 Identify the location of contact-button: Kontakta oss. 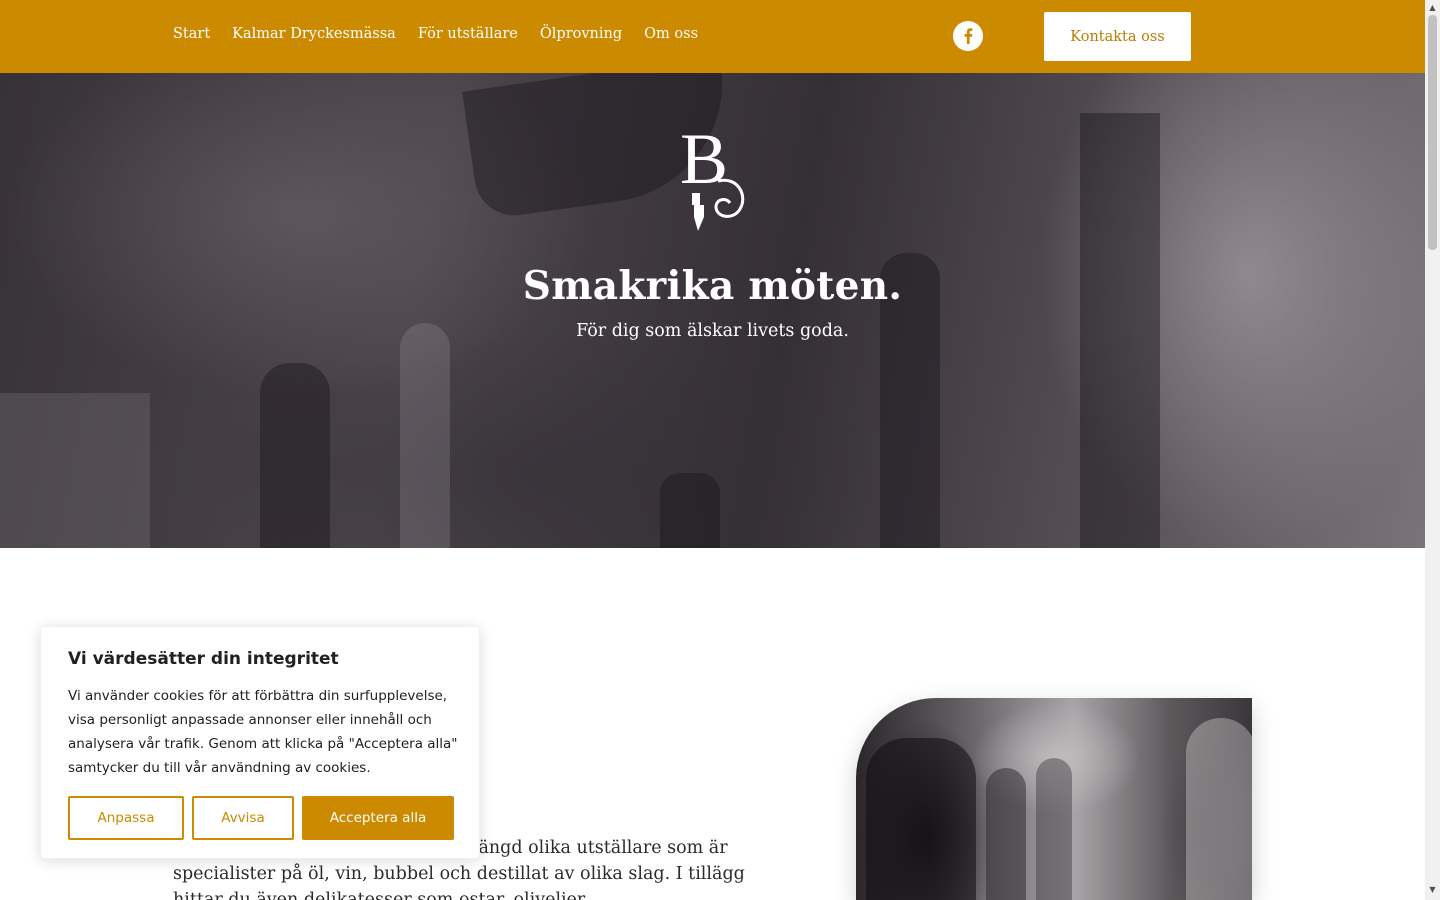
(1117, 36).